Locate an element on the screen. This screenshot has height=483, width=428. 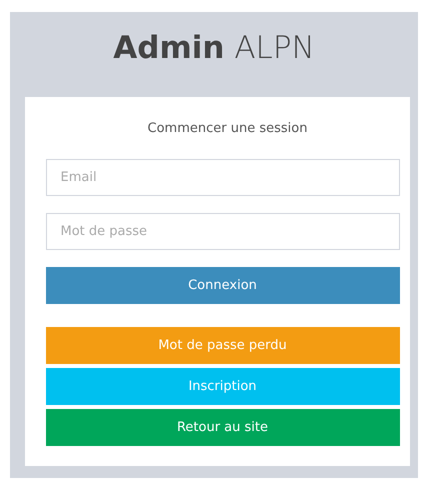
register-button: Inscription is located at coordinates (223, 386).